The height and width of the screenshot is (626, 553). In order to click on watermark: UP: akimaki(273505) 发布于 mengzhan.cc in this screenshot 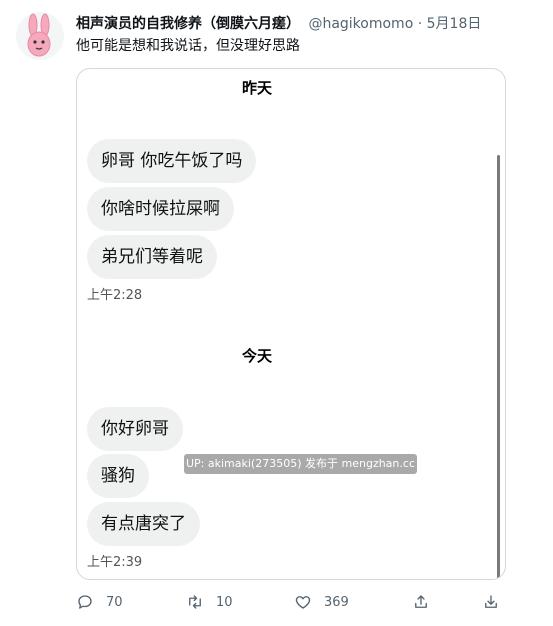, I will do `click(300, 464)`.